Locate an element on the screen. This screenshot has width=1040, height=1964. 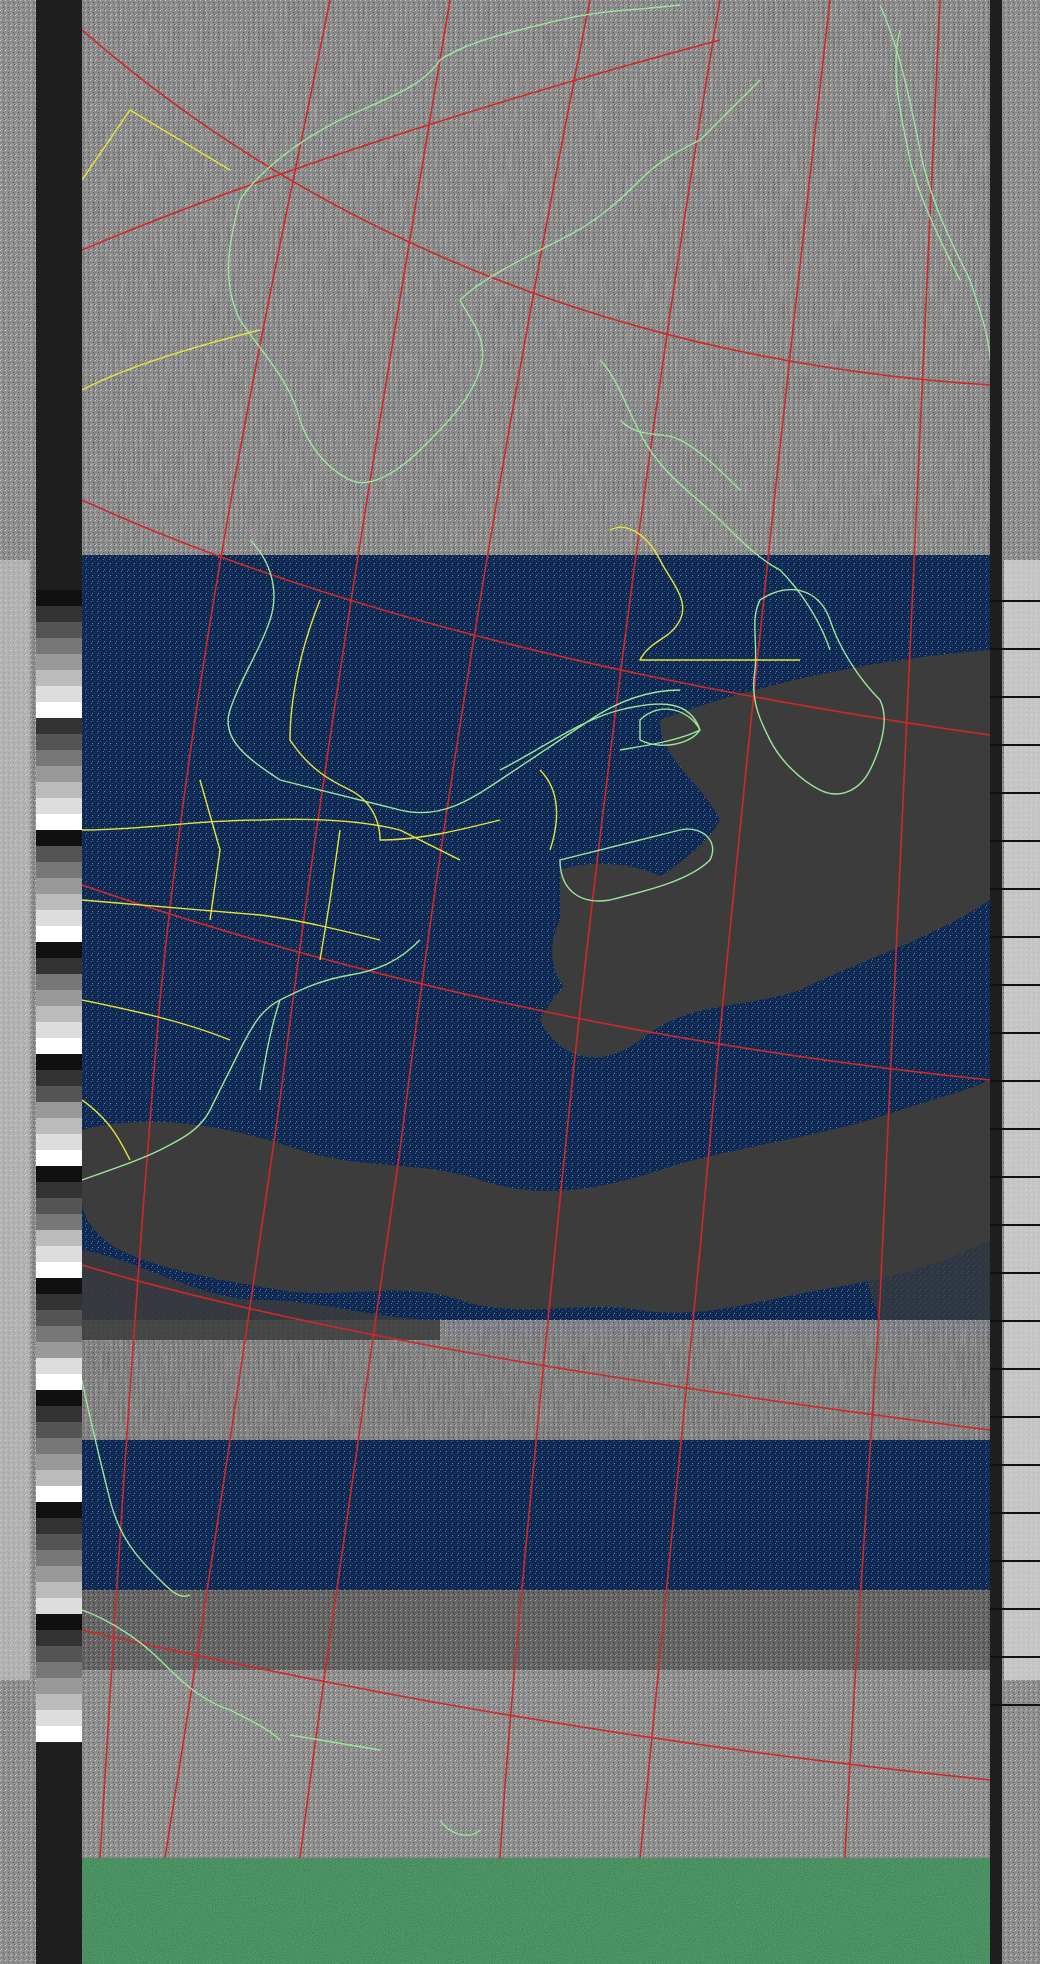
right-calibration-strip is located at coordinates (1015, 982).